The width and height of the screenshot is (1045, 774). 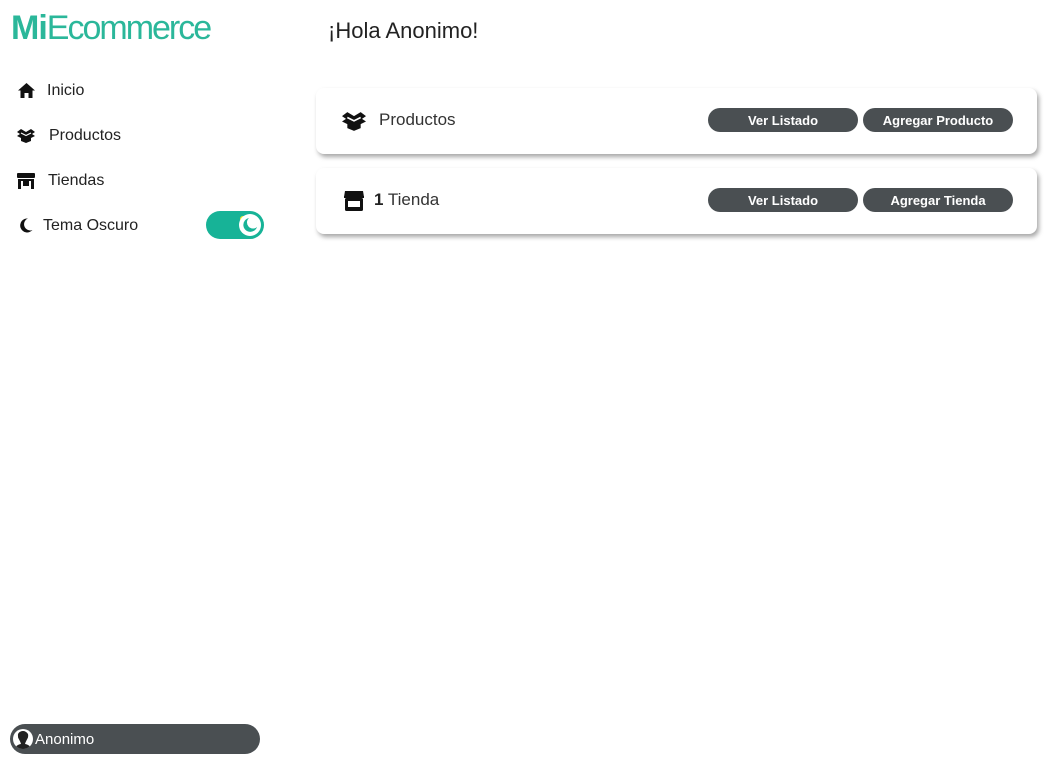 What do you see at coordinates (29, 28) in the screenshot?
I see `logo-strong: Mi` at bounding box center [29, 28].